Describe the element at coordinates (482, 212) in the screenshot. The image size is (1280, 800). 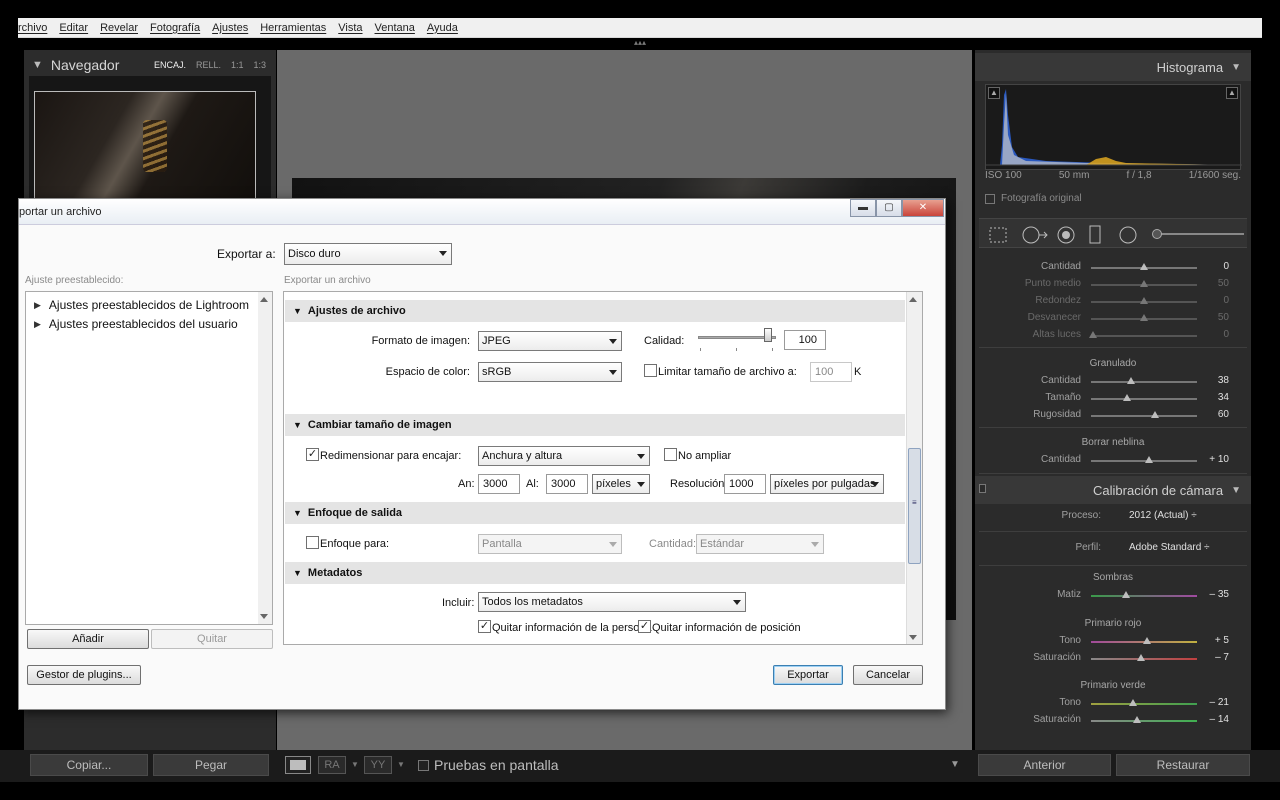
I see `dialog-titlebar: portar un archivo ▬ ▢ ✕` at that location.